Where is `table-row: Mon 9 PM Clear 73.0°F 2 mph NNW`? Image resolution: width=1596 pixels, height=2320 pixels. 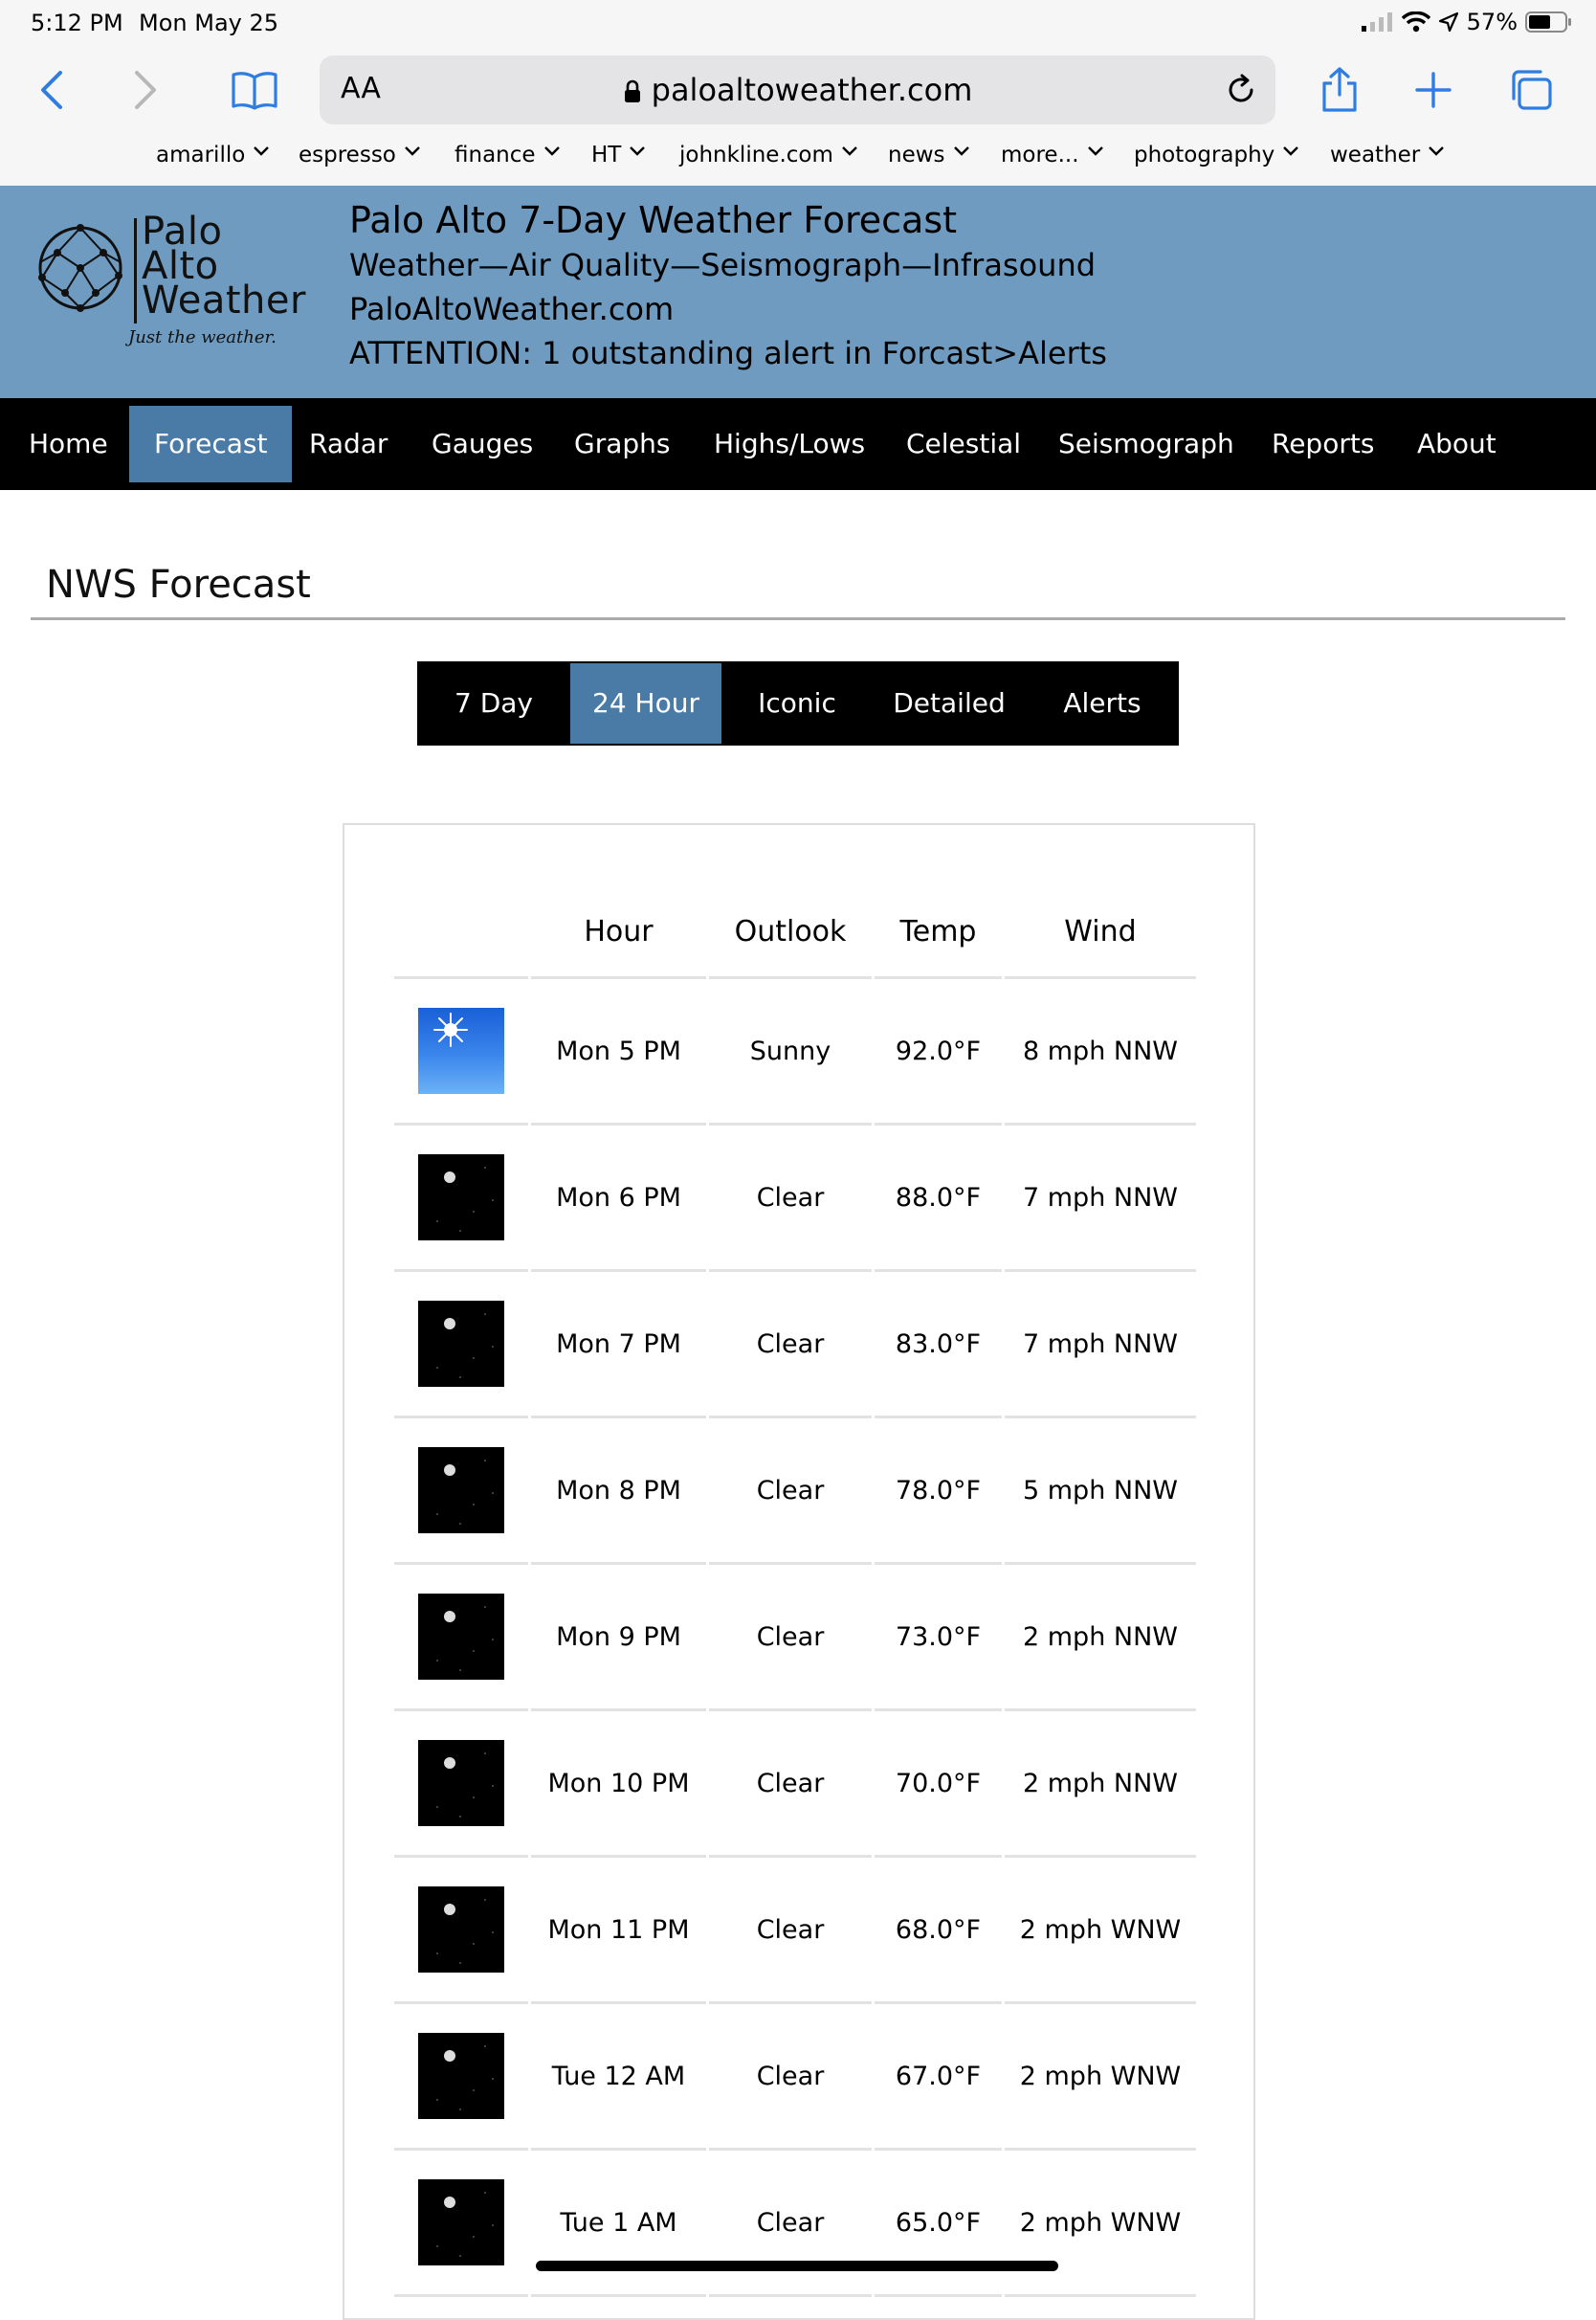
table-row: Mon 9 PM Clear 73.0°F 2 mph NNW is located at coordinates (795, 1638).